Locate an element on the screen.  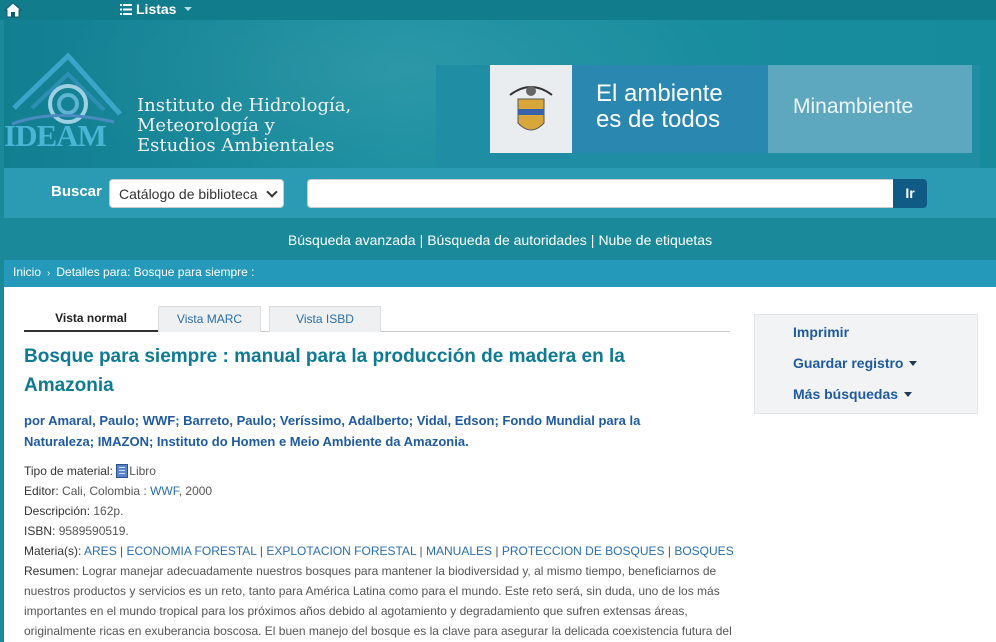
search-submit-button: Ir is located at coordinates (910, 193).